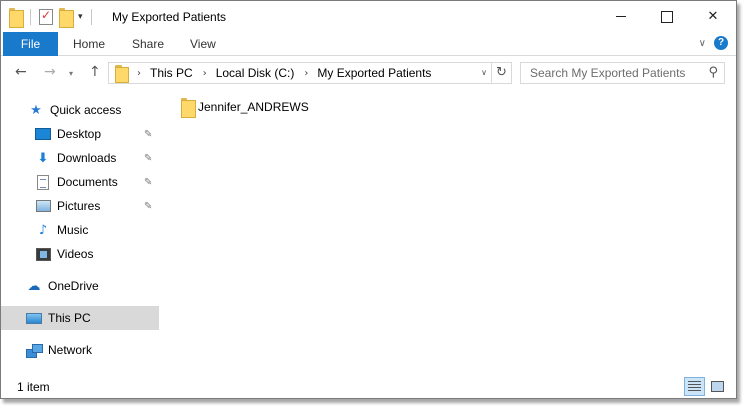  Describe the element at coordinates (34, 286) in the screenshot. I see `onedrive-icon: ☁` at that location.